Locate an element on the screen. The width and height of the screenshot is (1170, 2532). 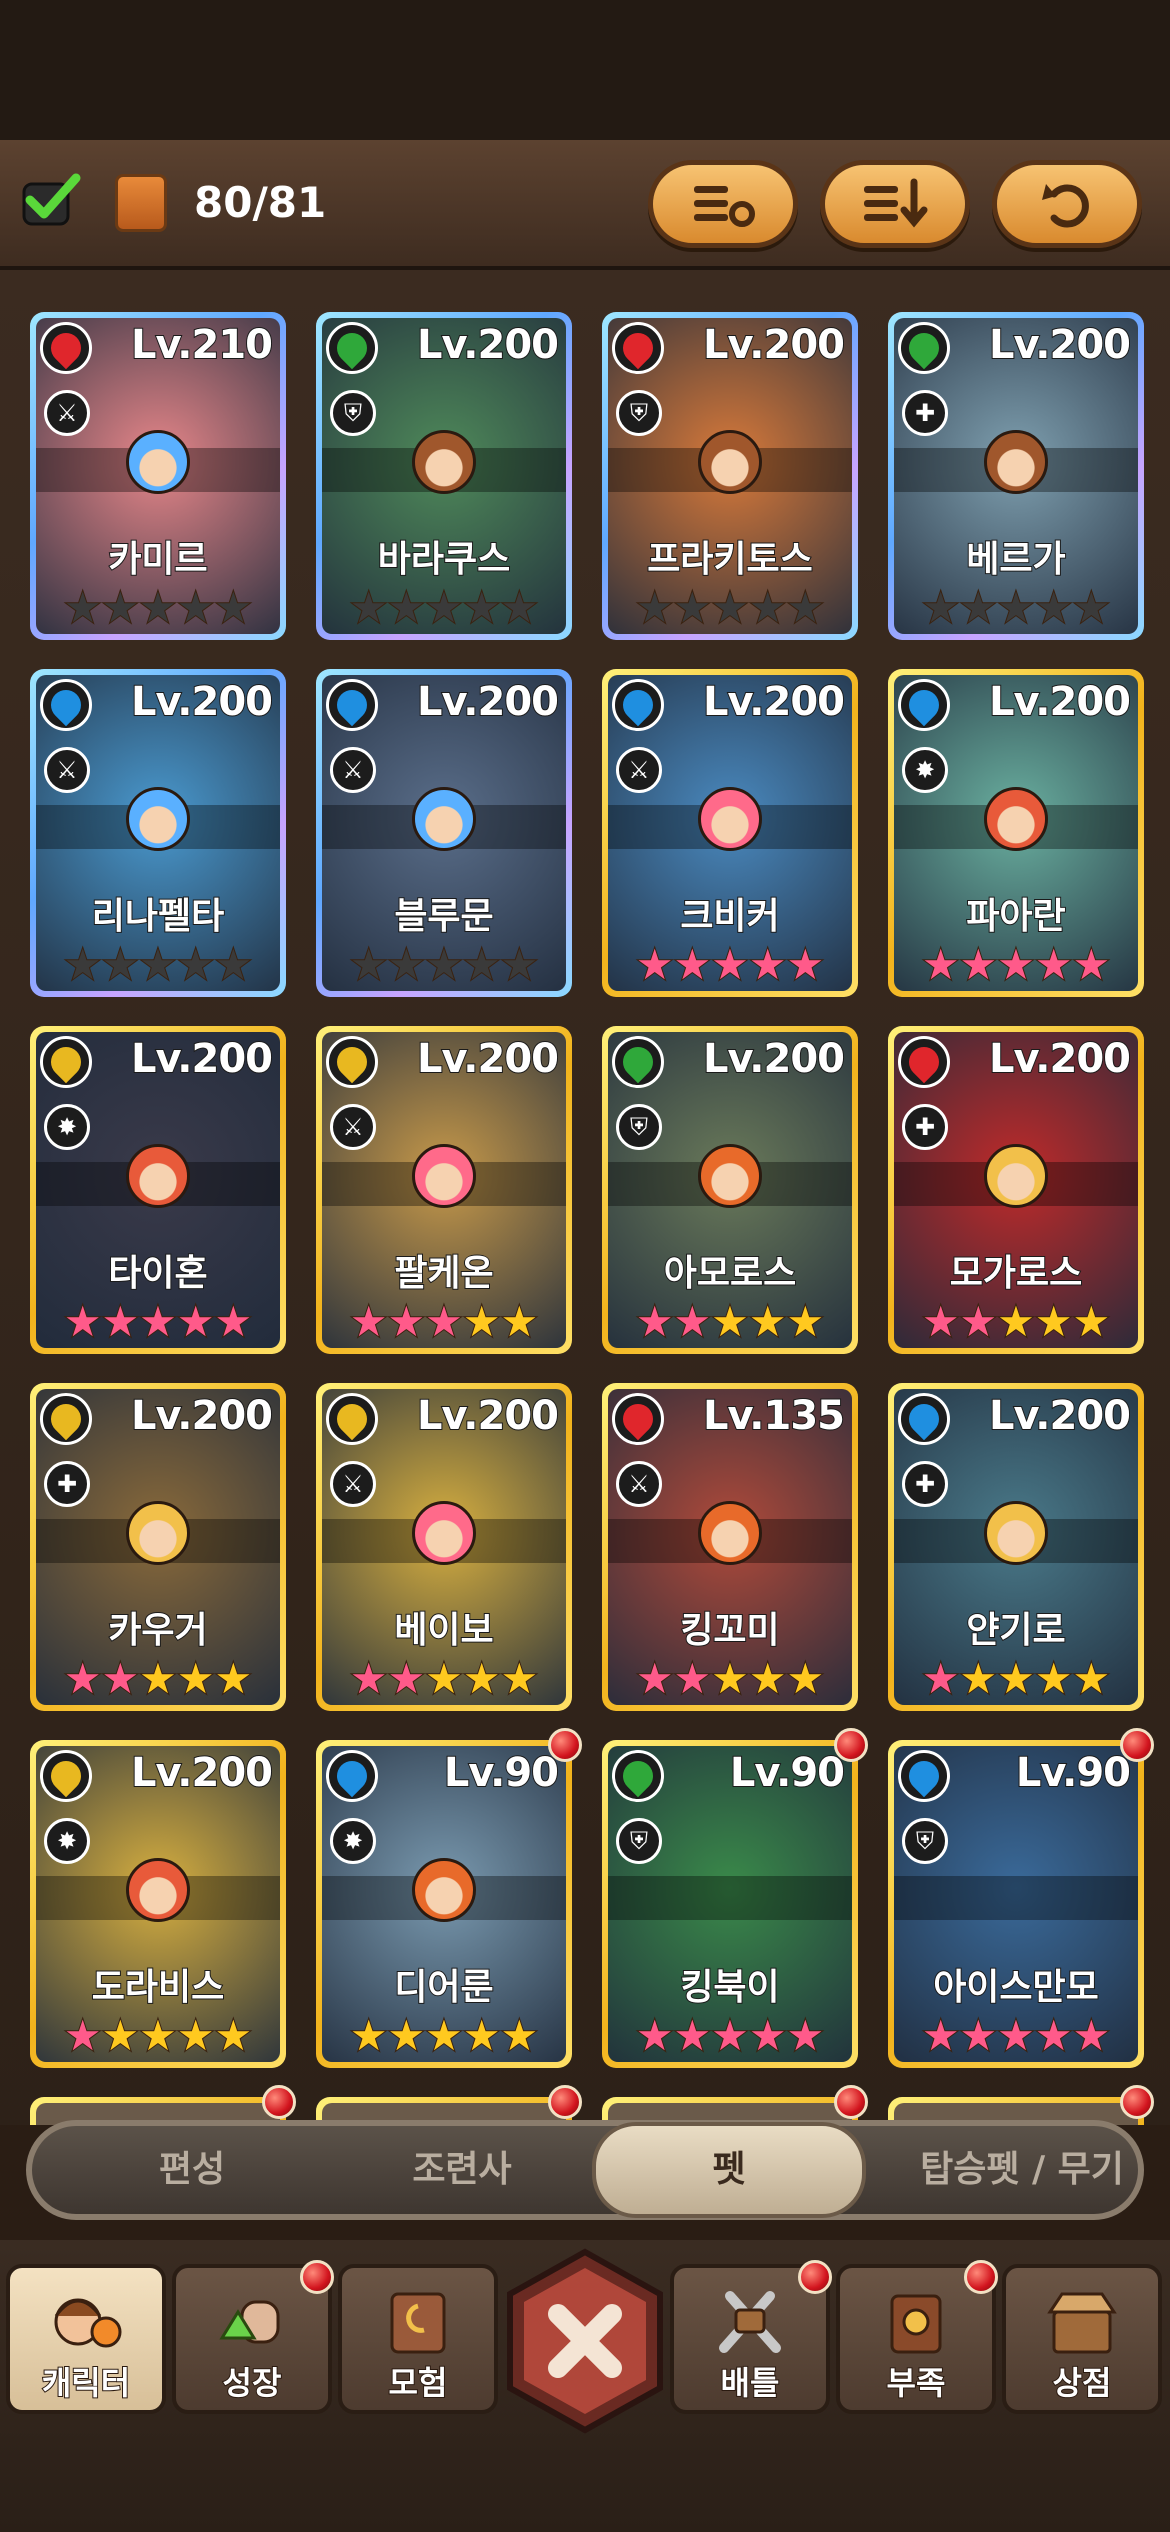
sort-button is located at coordinates (895, 204).